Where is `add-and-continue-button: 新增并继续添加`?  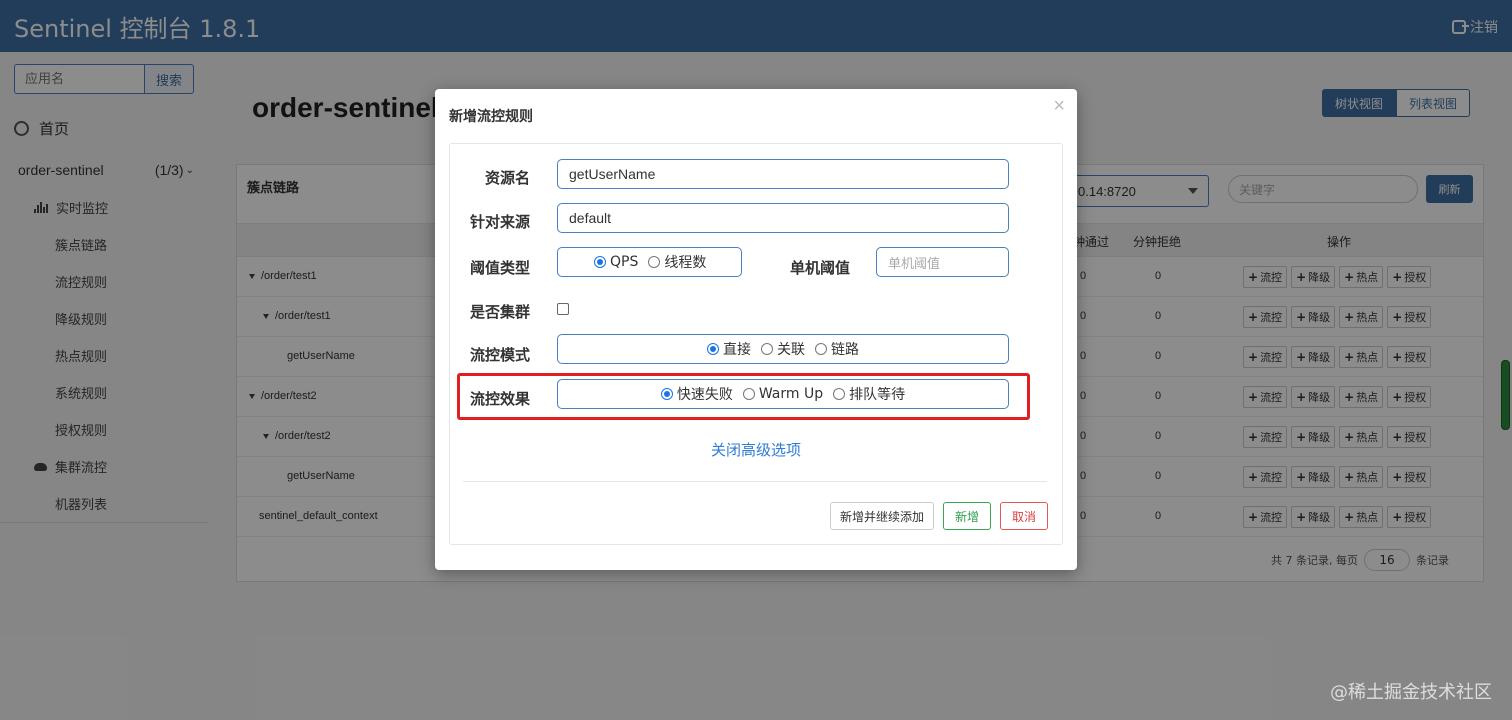 add-and-continue-button: 新增并继续添加 is located at coordinates (882, 516).